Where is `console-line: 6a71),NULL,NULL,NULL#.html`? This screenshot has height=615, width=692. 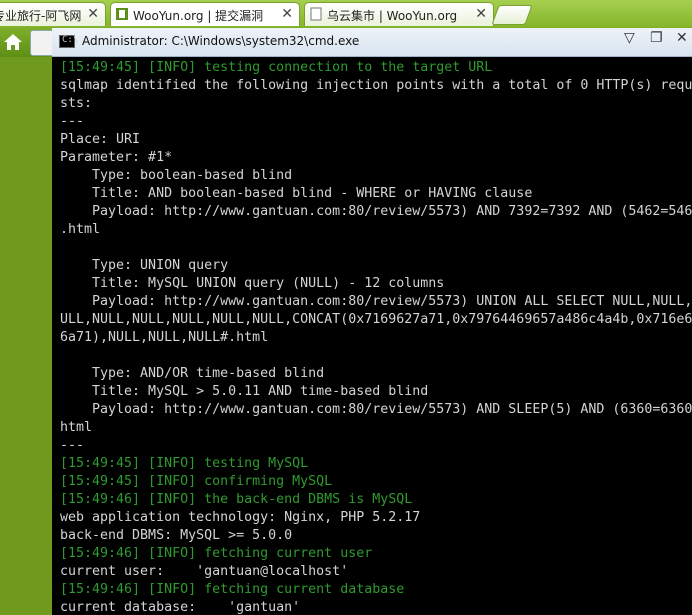
console-line: 6a71),NULL,NULL,NULL#.html is located at coordinates (164, 337).